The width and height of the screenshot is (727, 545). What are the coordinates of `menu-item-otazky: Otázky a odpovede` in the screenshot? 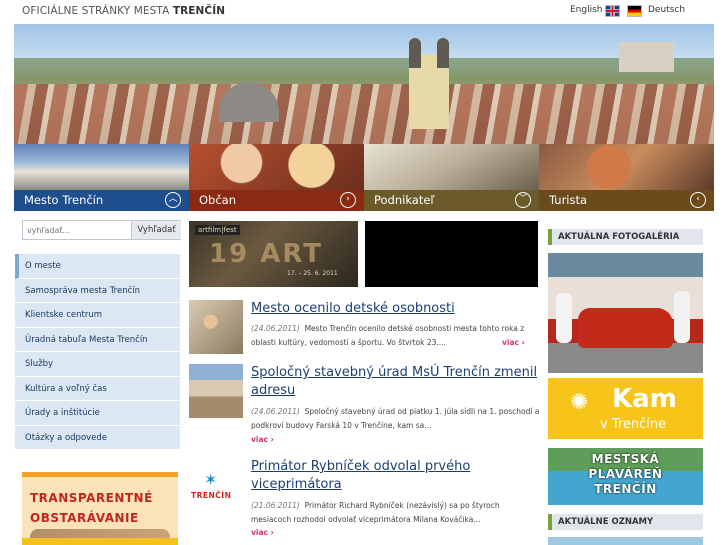 It's located at (97, 437).